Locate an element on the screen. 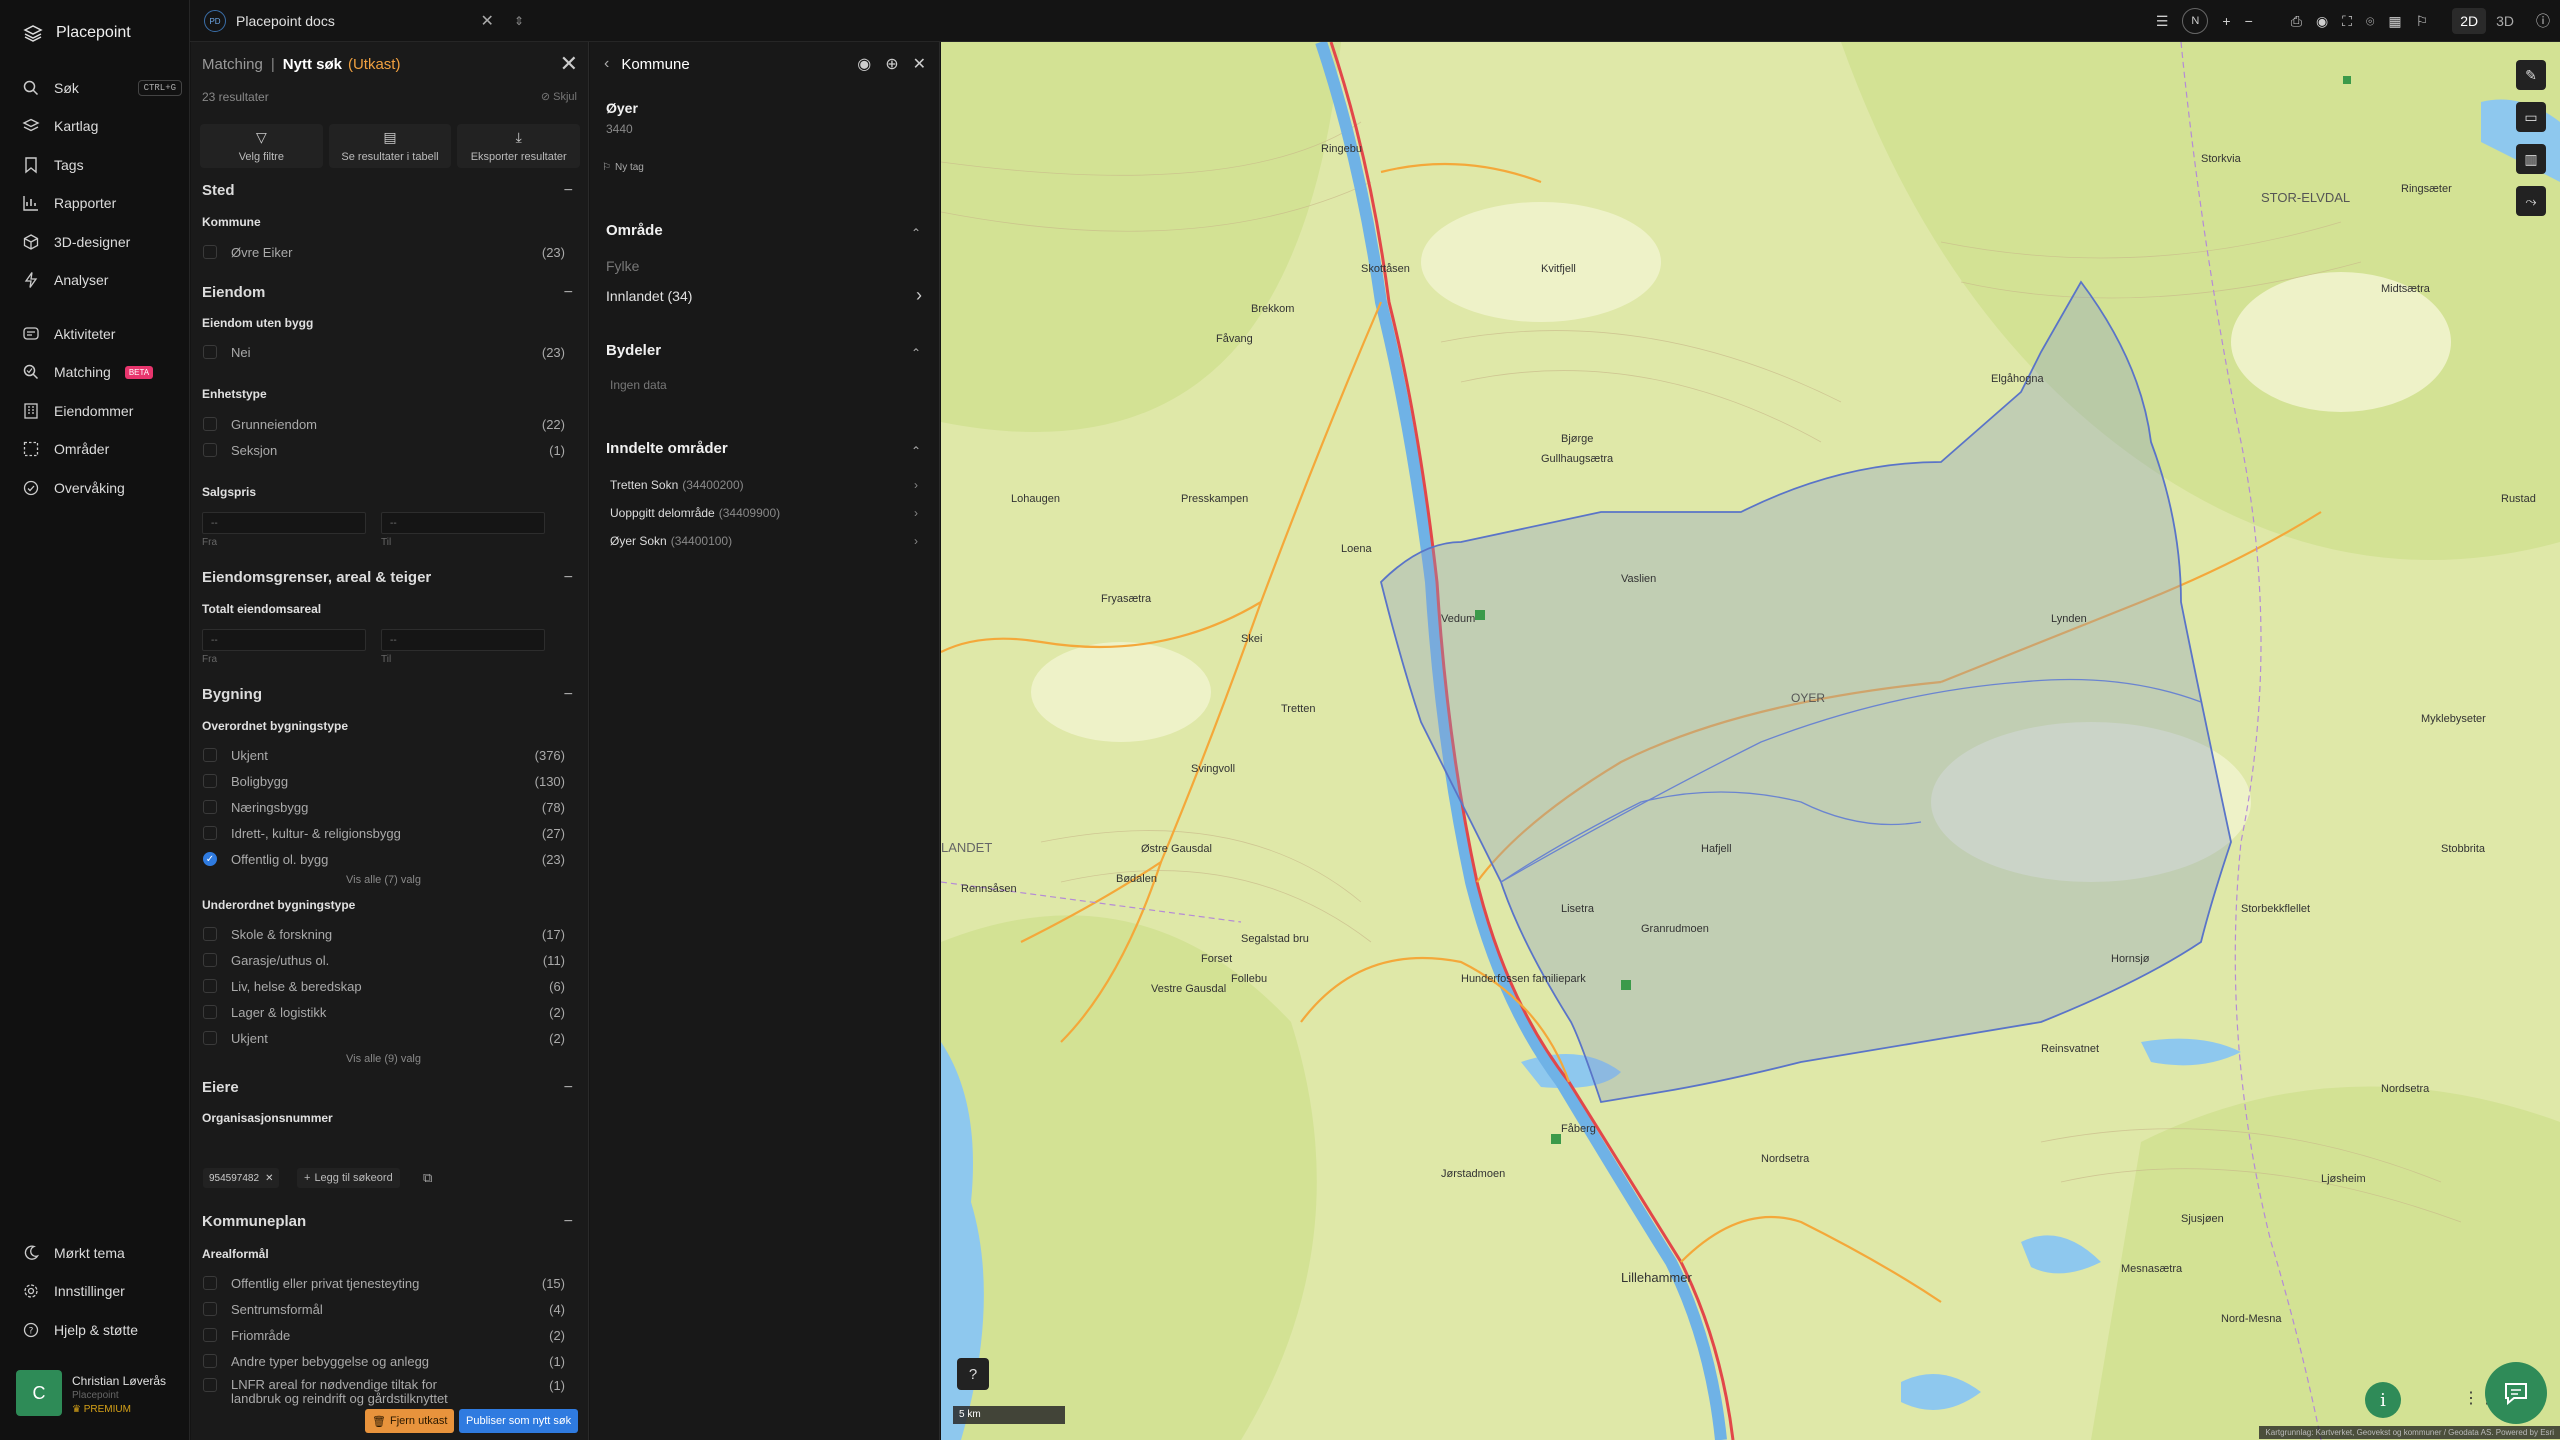  option-andre-typer: Andre typer bebyggelse og anlegg (1) is located at coordinates (384, 1361).